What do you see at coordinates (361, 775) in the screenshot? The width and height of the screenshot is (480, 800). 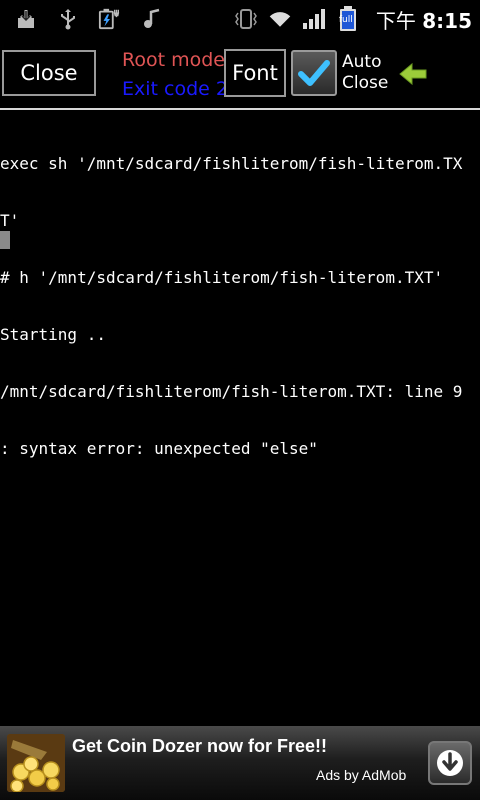 I see `ad-attribution: Ads by AdMob` at bounding box center [361, 775].